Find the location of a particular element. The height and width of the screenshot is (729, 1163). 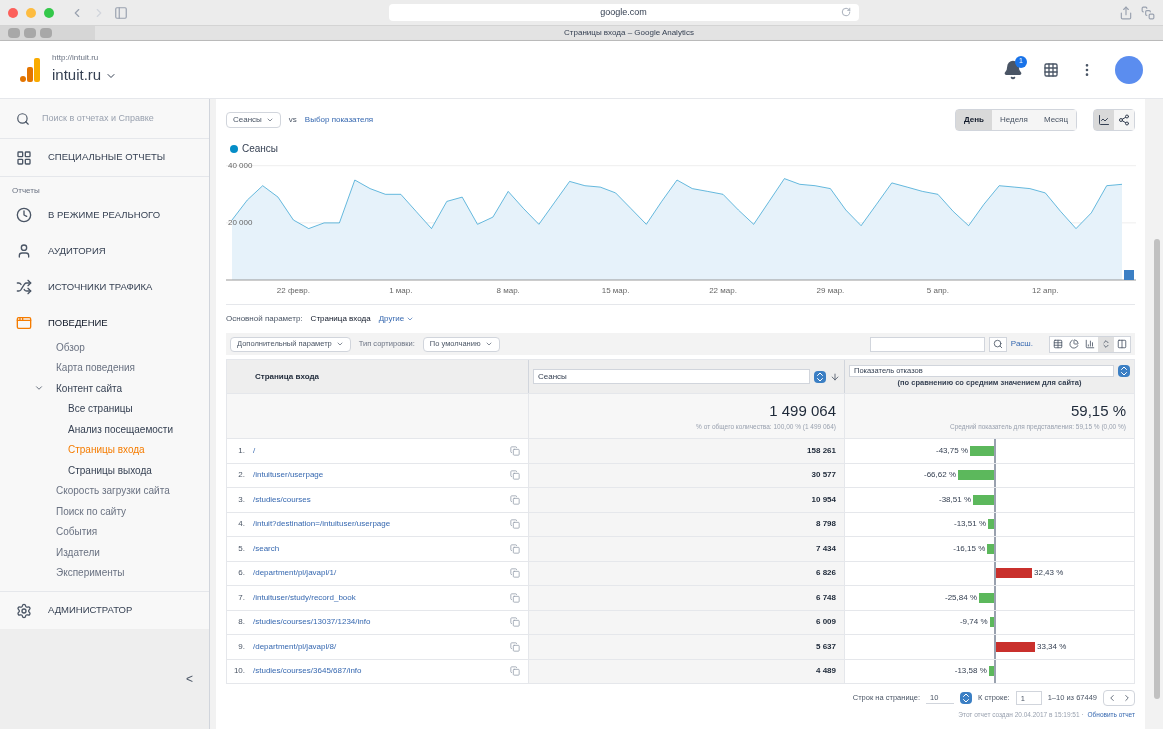

page-link: /studies/courses is located at coordinates (282, 499).